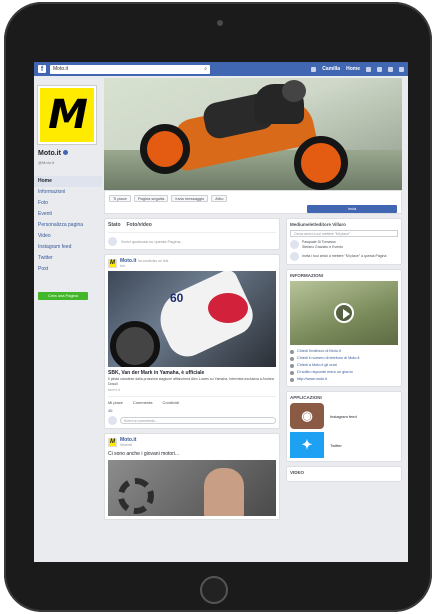 The width and height of the screenshot is (436, 614). Describe the element at coordinates (292, 358) in the screenshot. I see `phone-icon` at that location.